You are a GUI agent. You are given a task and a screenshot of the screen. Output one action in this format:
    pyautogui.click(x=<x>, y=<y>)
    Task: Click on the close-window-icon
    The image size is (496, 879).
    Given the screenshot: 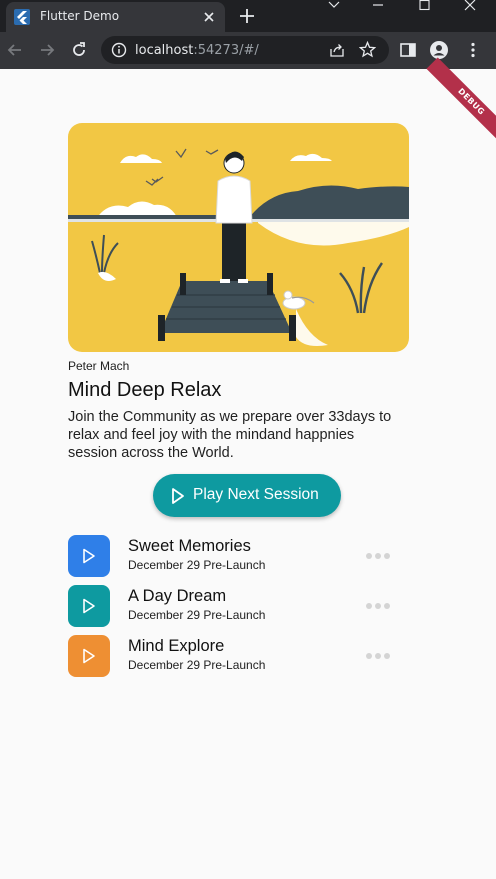 What is the action you would take?
    pyautogui.click(x=470, y=8)
    